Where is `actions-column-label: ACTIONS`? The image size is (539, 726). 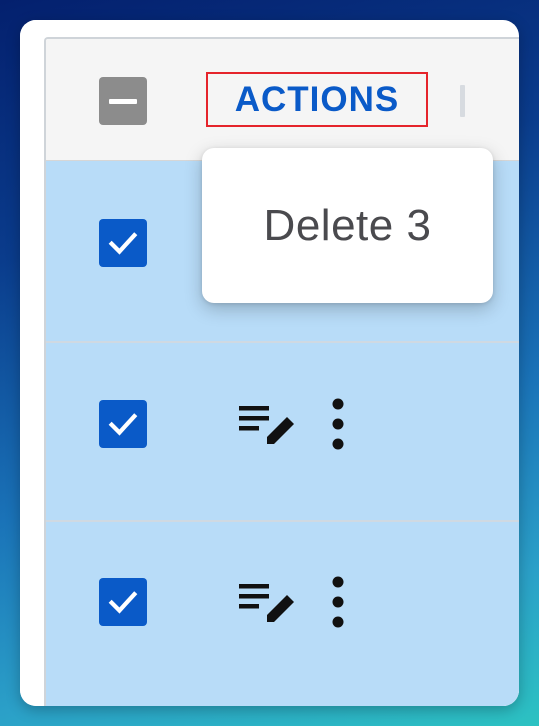
actions-column-label: ACTIONS is located at coordinates (317, 99).